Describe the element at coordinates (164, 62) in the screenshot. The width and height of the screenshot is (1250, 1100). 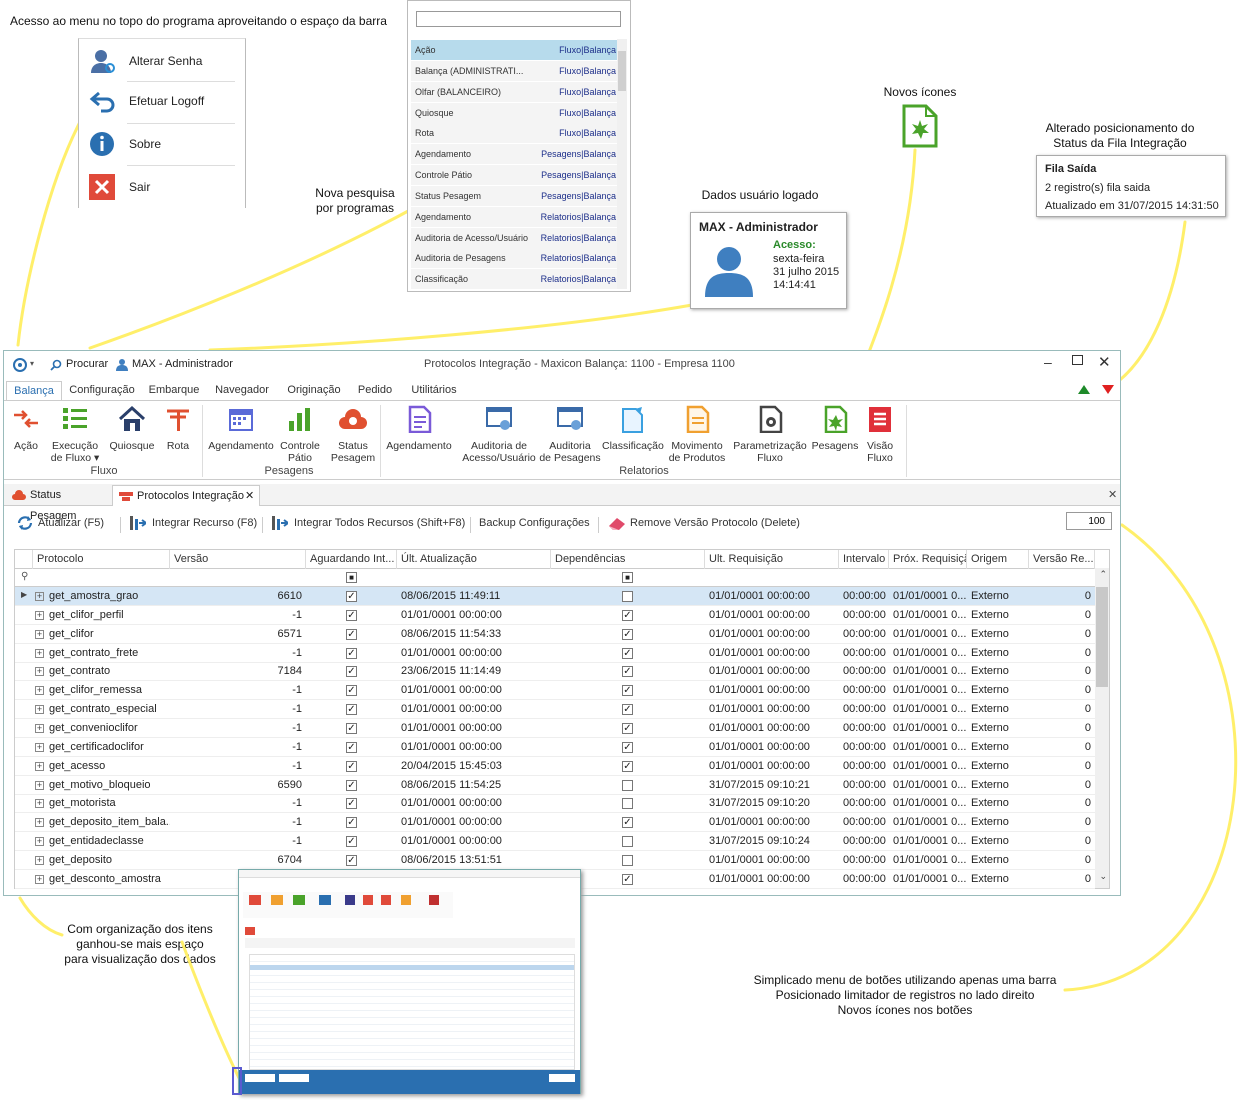
I see `menu-item-change-password: Alterar Senha` at that location.